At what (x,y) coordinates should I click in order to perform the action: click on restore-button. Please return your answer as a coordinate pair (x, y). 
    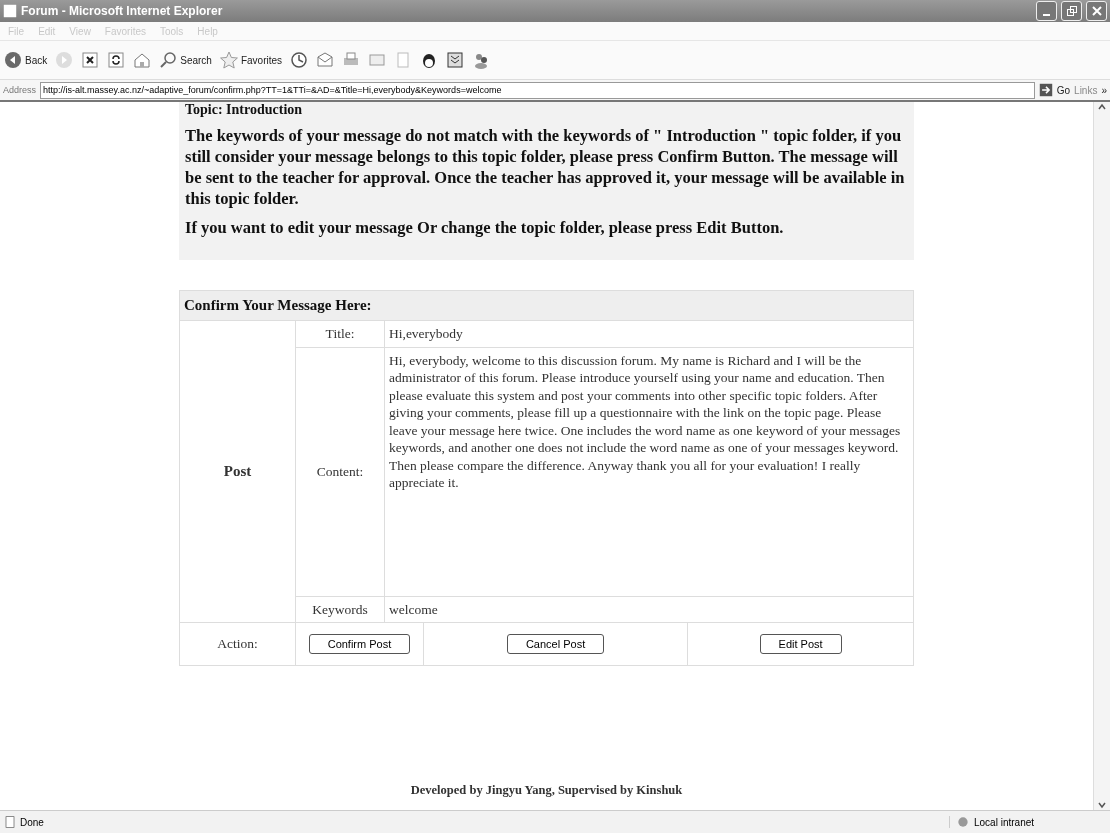
    Looking at the image, I should click on (1071, 11).